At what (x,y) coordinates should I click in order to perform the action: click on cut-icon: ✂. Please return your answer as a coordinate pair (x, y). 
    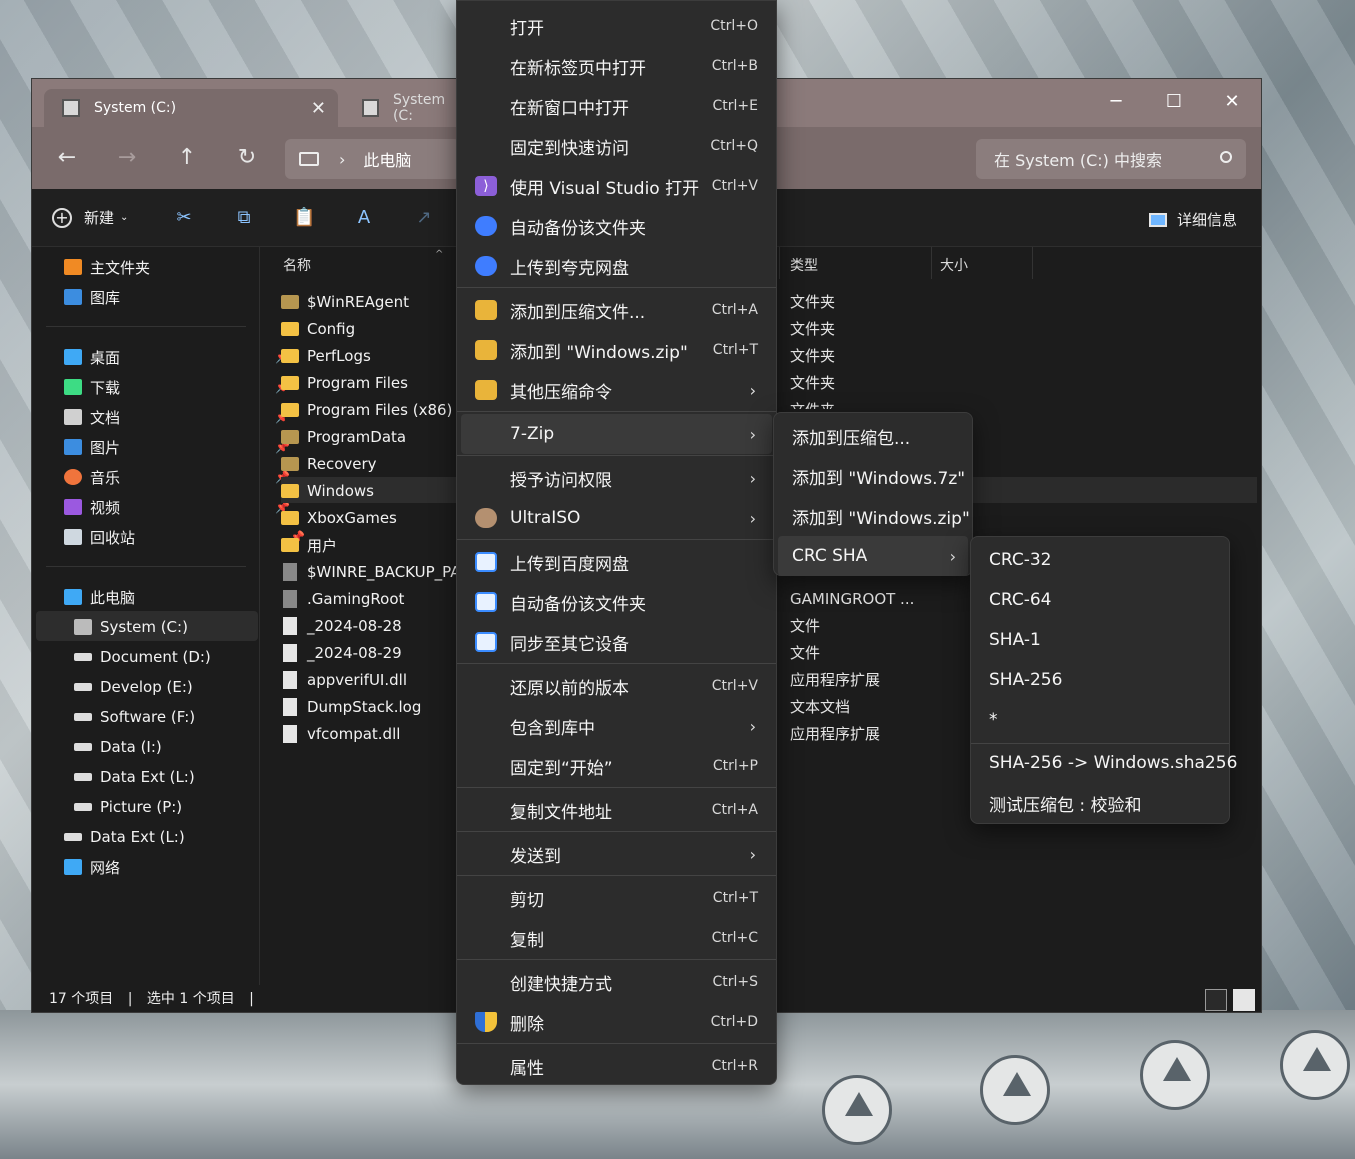
    Looking at the image, I should click on (184, 218).